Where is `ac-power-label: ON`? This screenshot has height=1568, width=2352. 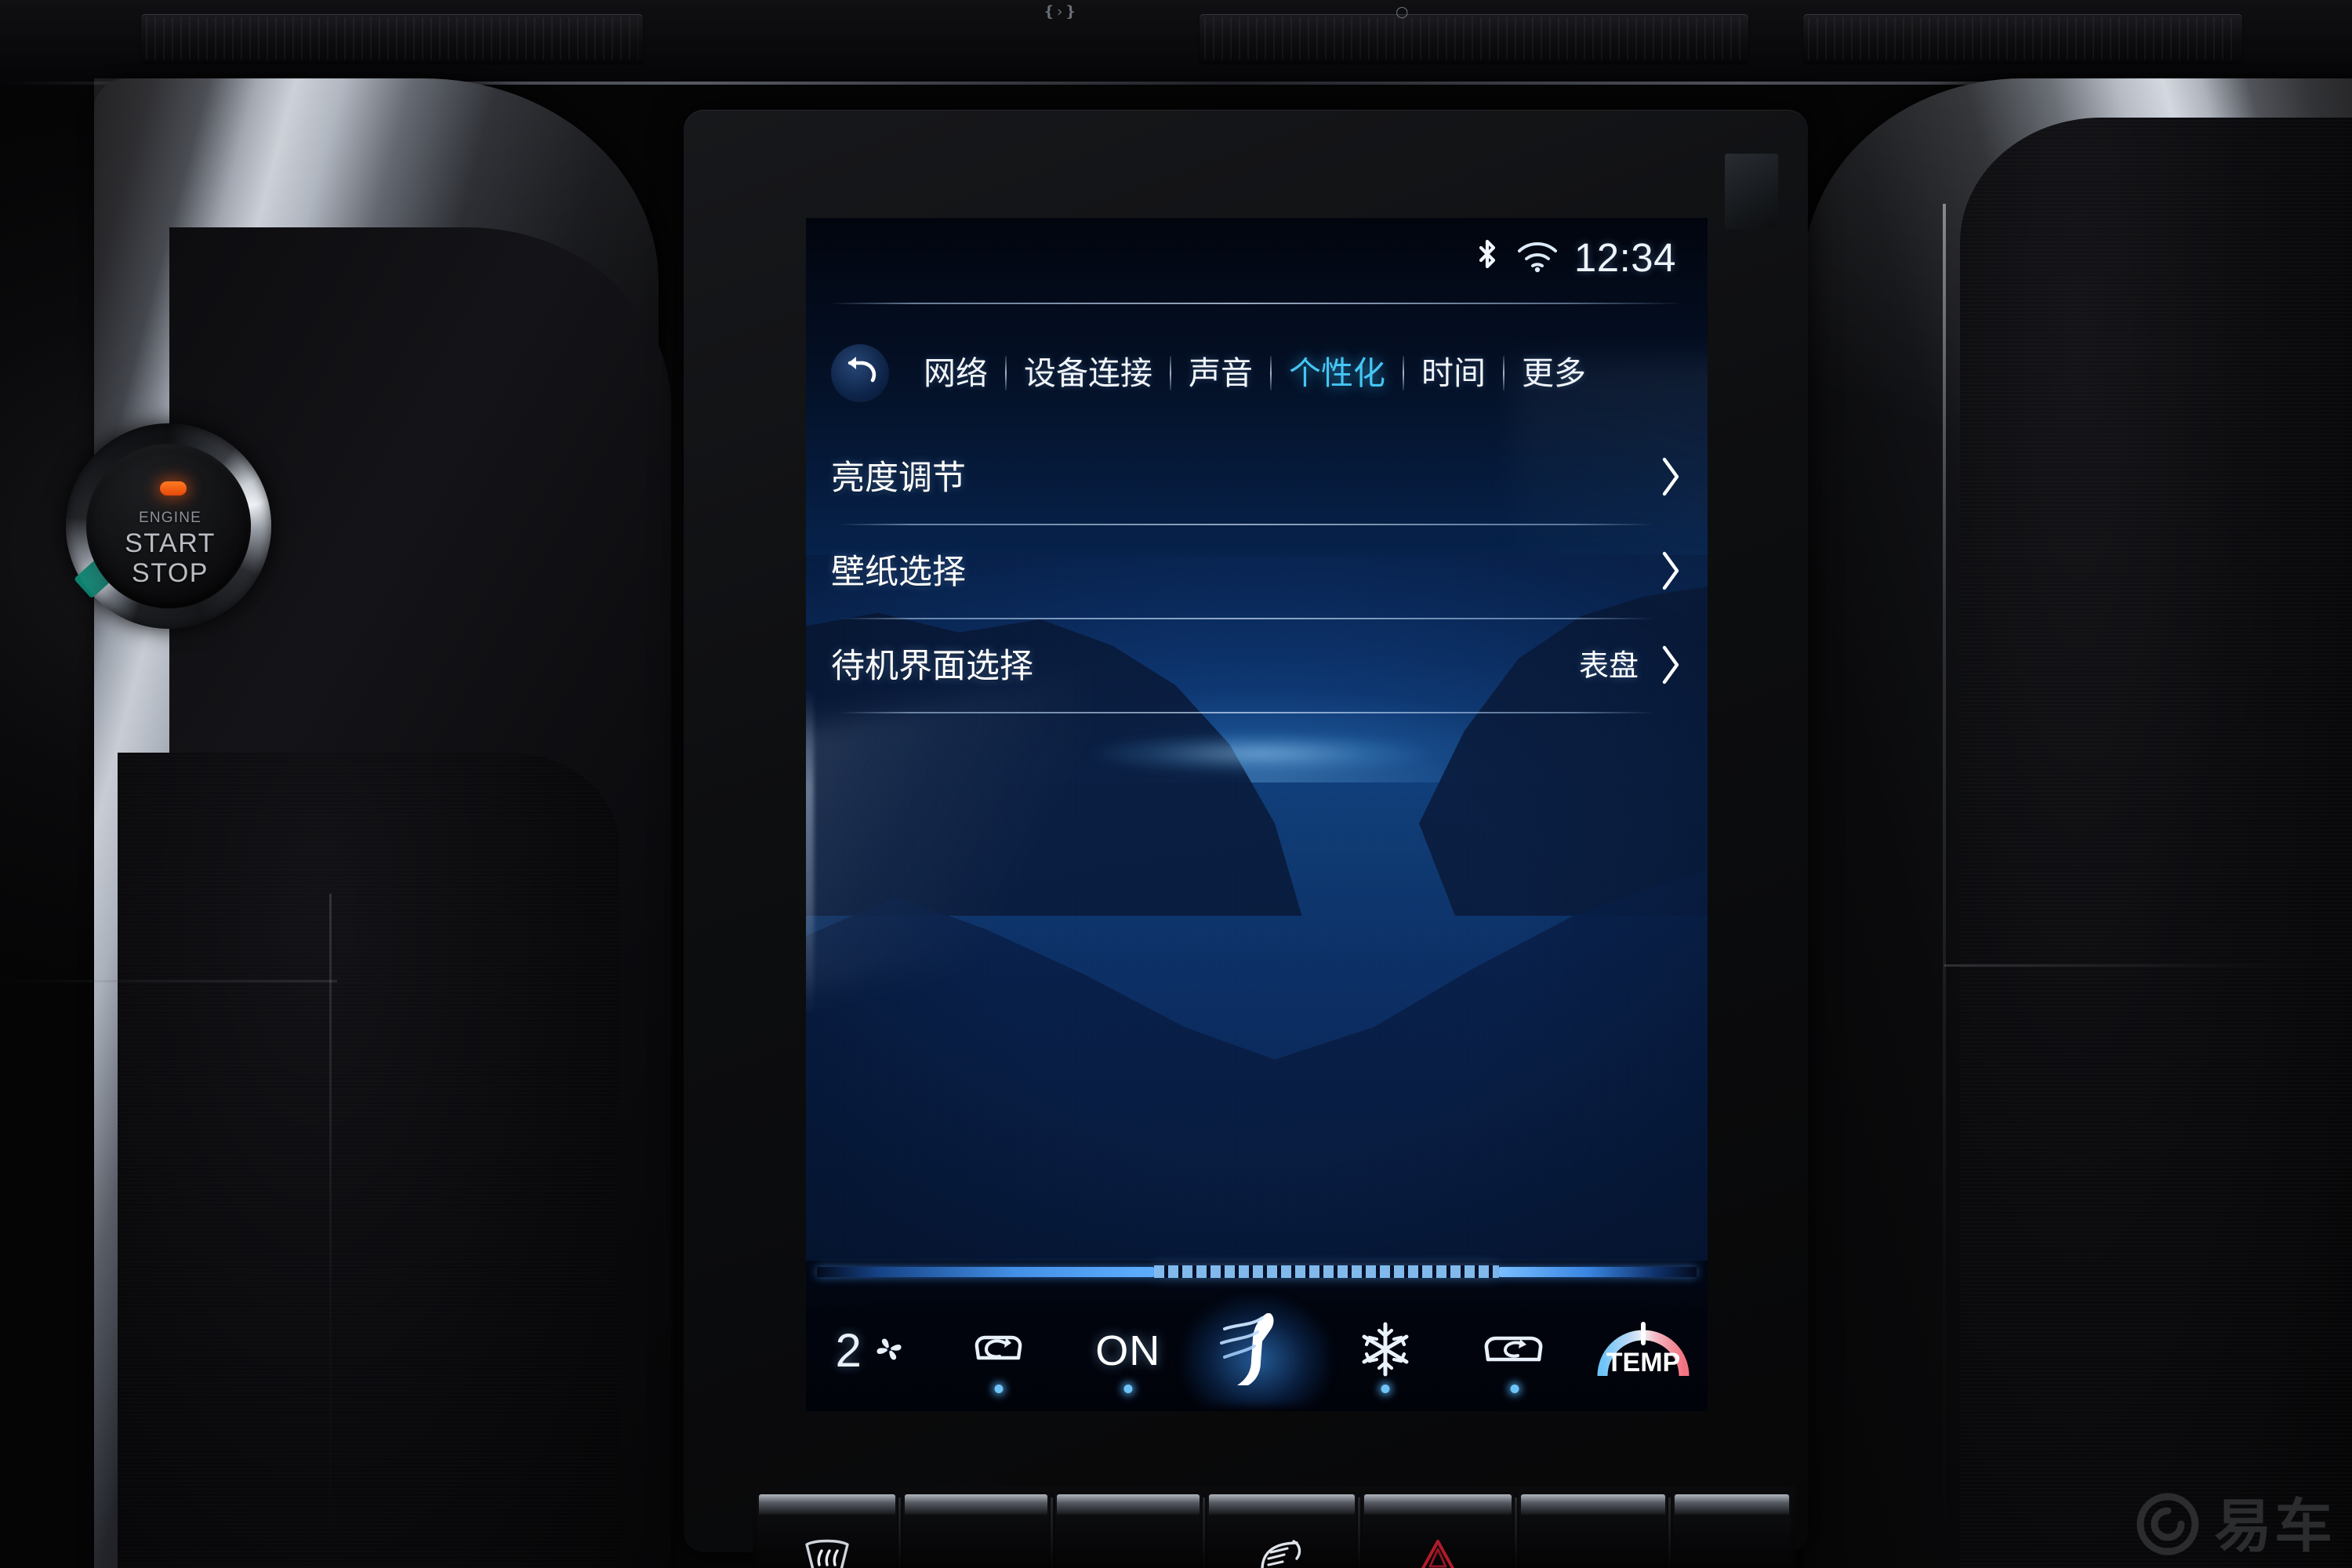 ac-power-label: ON is located at coordinates (1128, 1350).